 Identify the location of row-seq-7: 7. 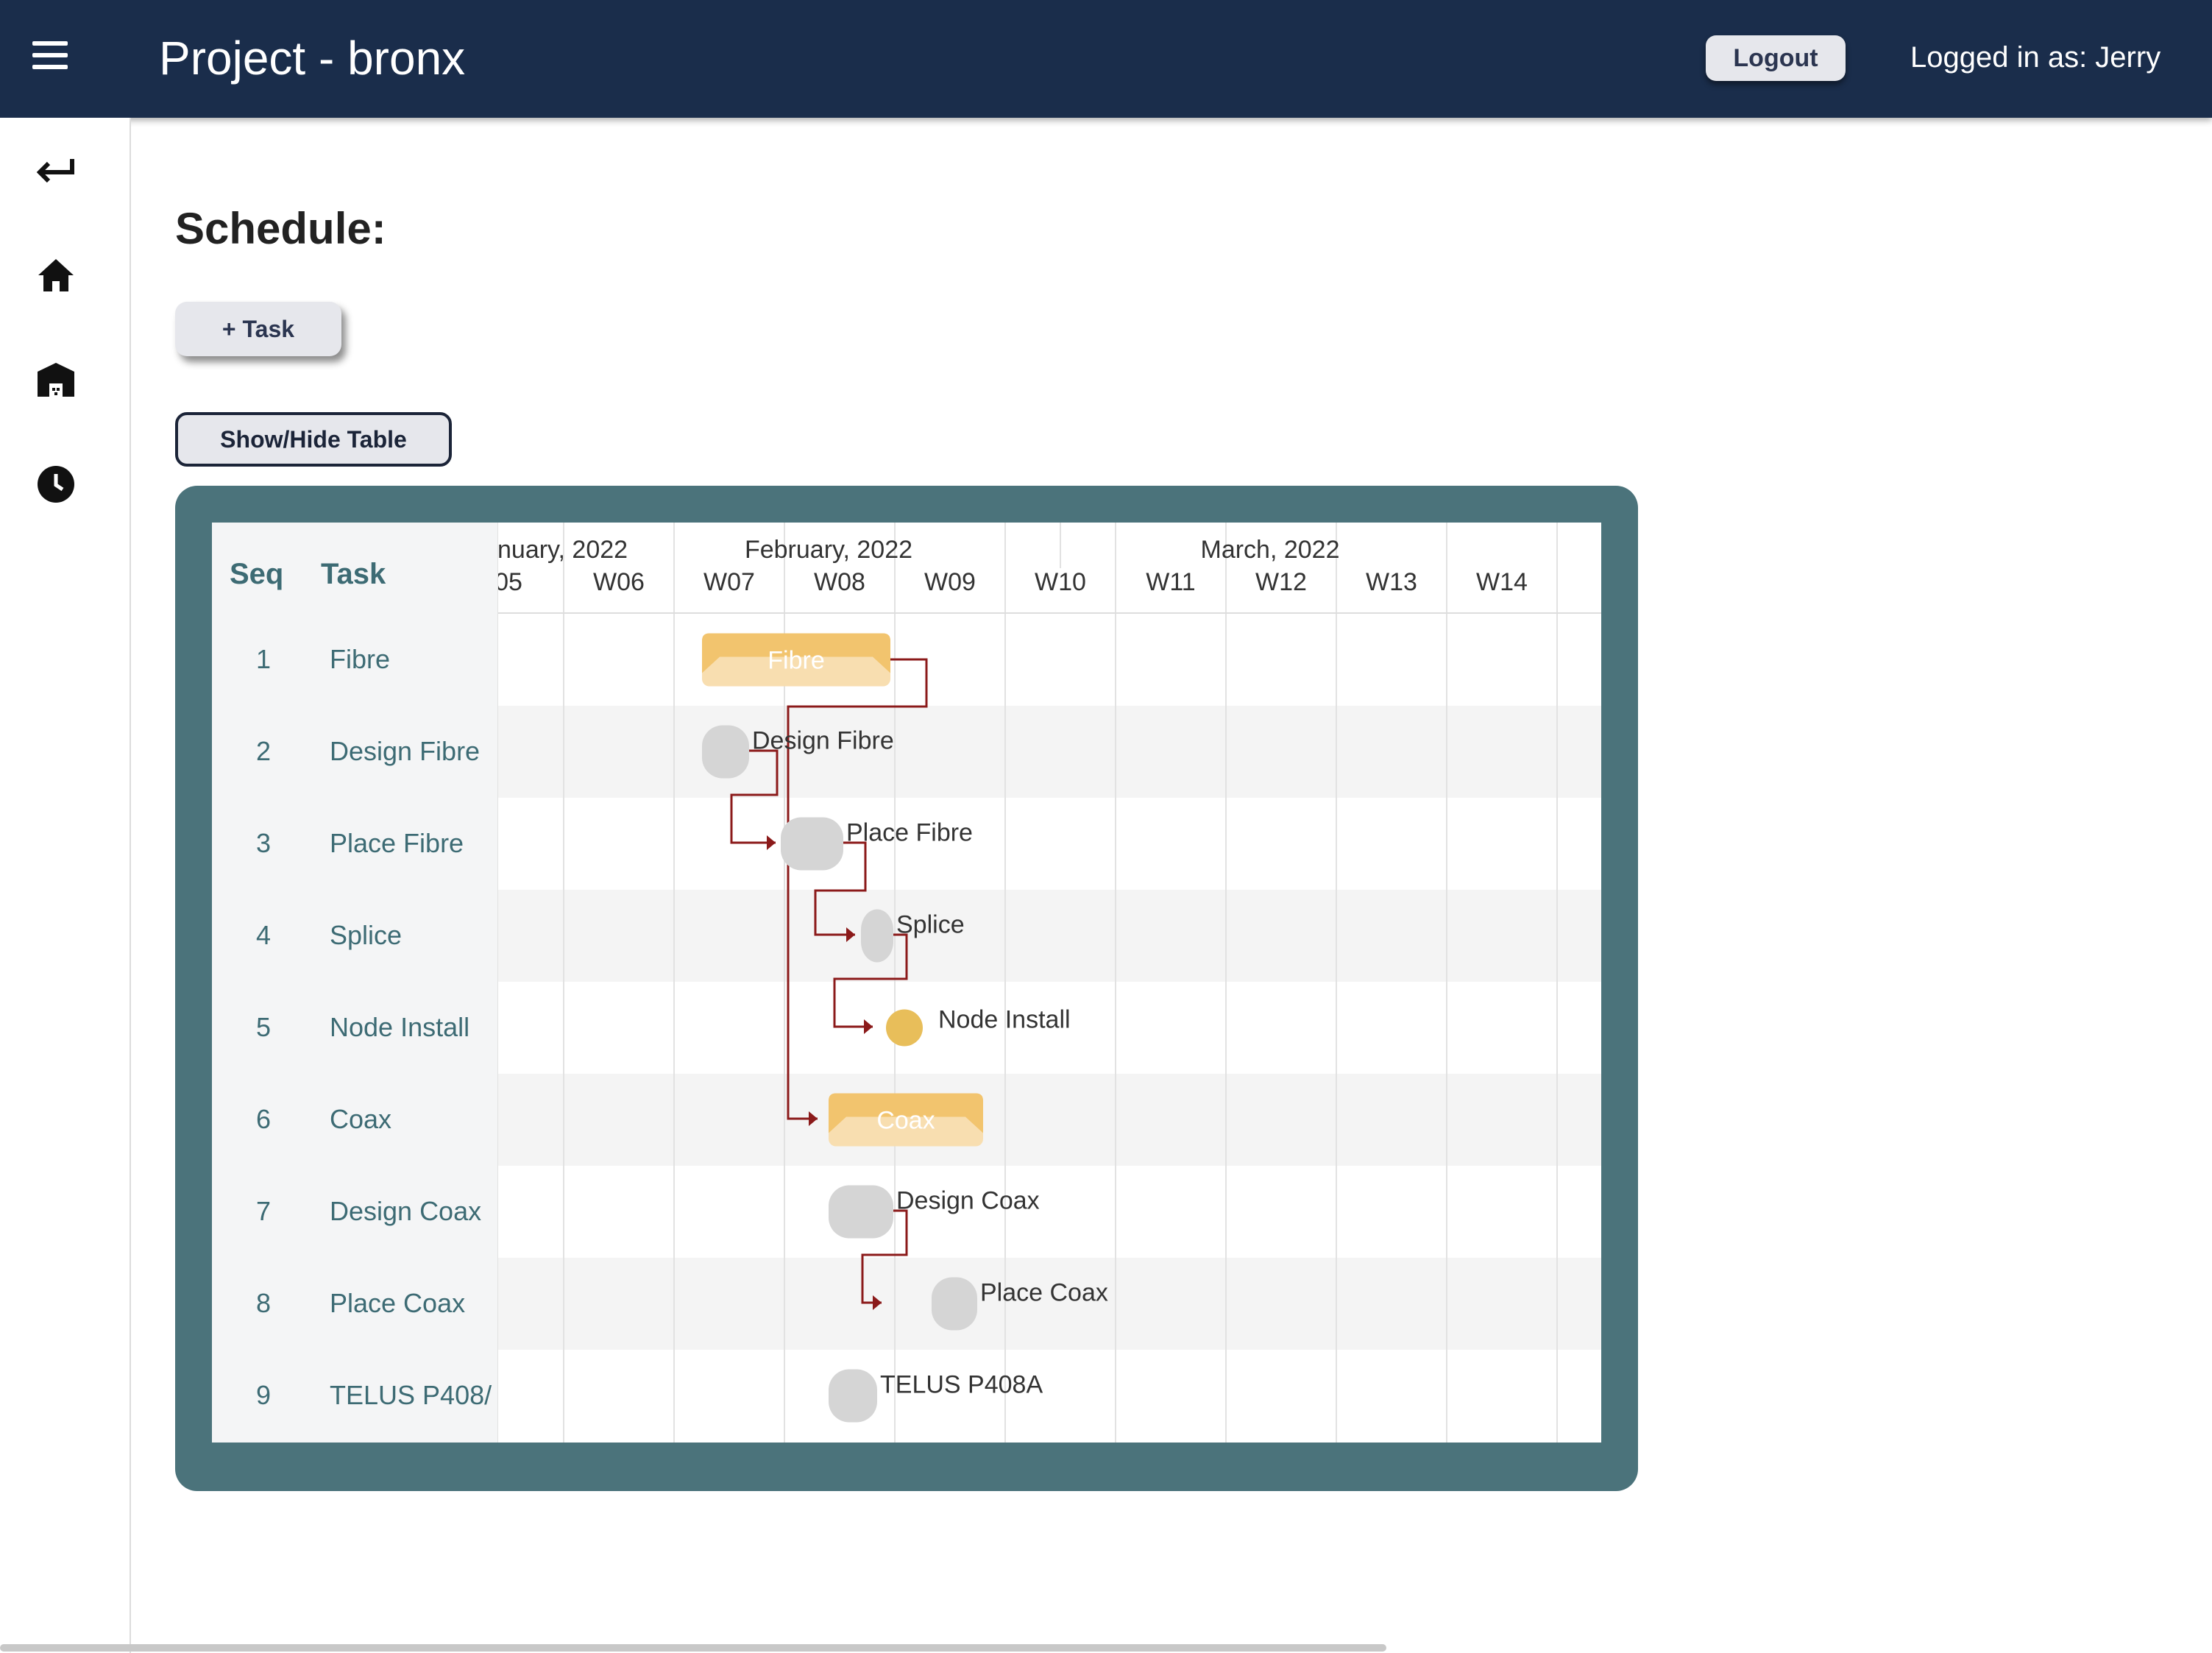
(263, 1210).